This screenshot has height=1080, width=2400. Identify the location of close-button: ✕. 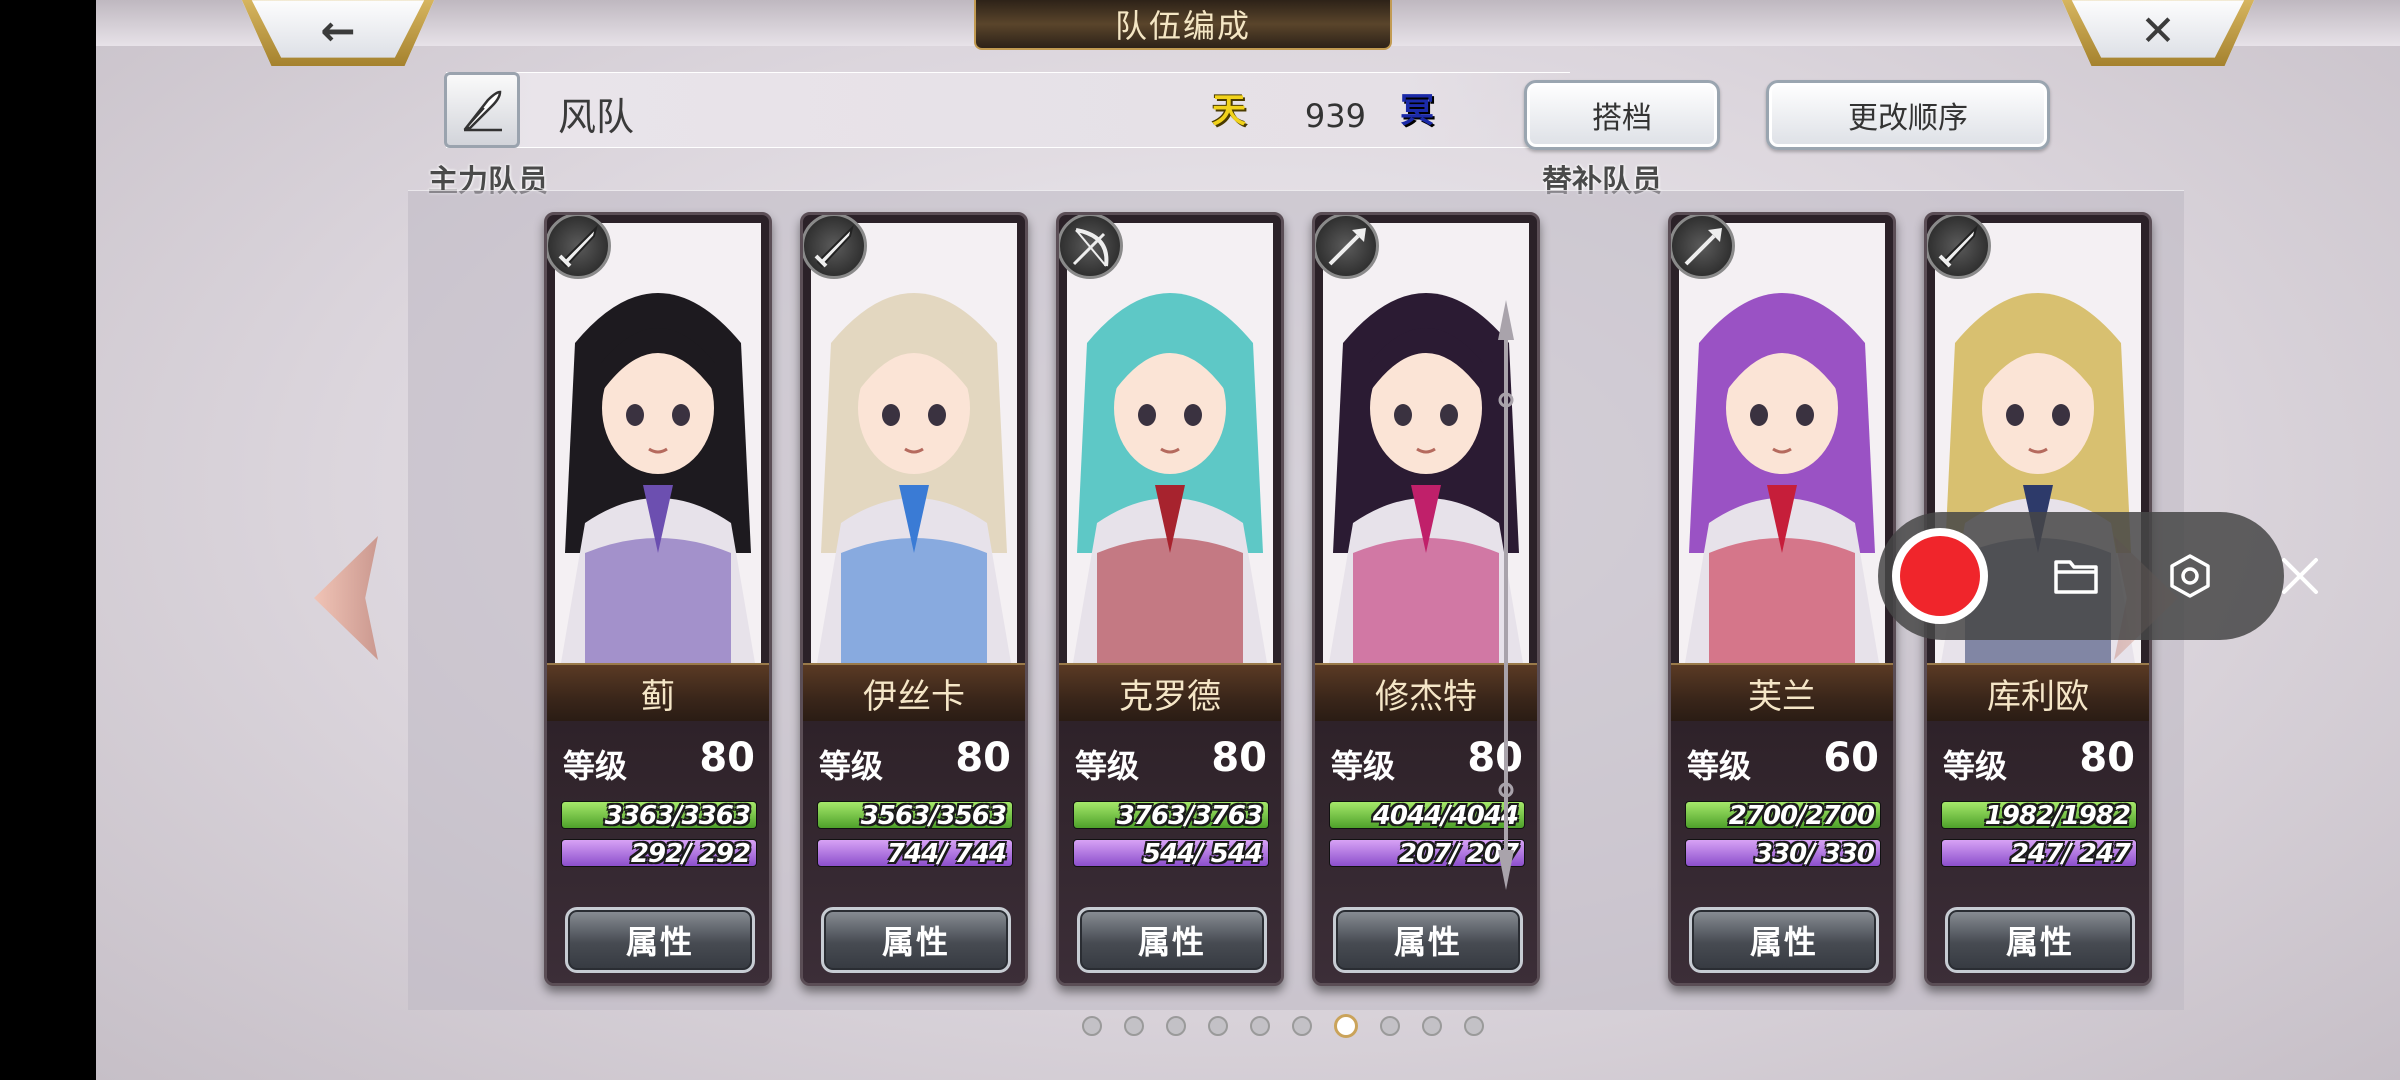
(2158, 33).